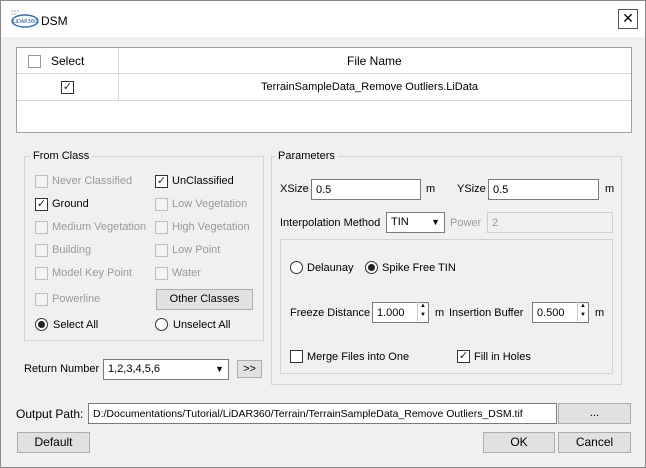 The height and width of the screenshot is (468, 646). What do you see at coordinates (374, 61) in the screenshot?
I see `file-name-column-header: File Name` at bounding box center [374, 61].